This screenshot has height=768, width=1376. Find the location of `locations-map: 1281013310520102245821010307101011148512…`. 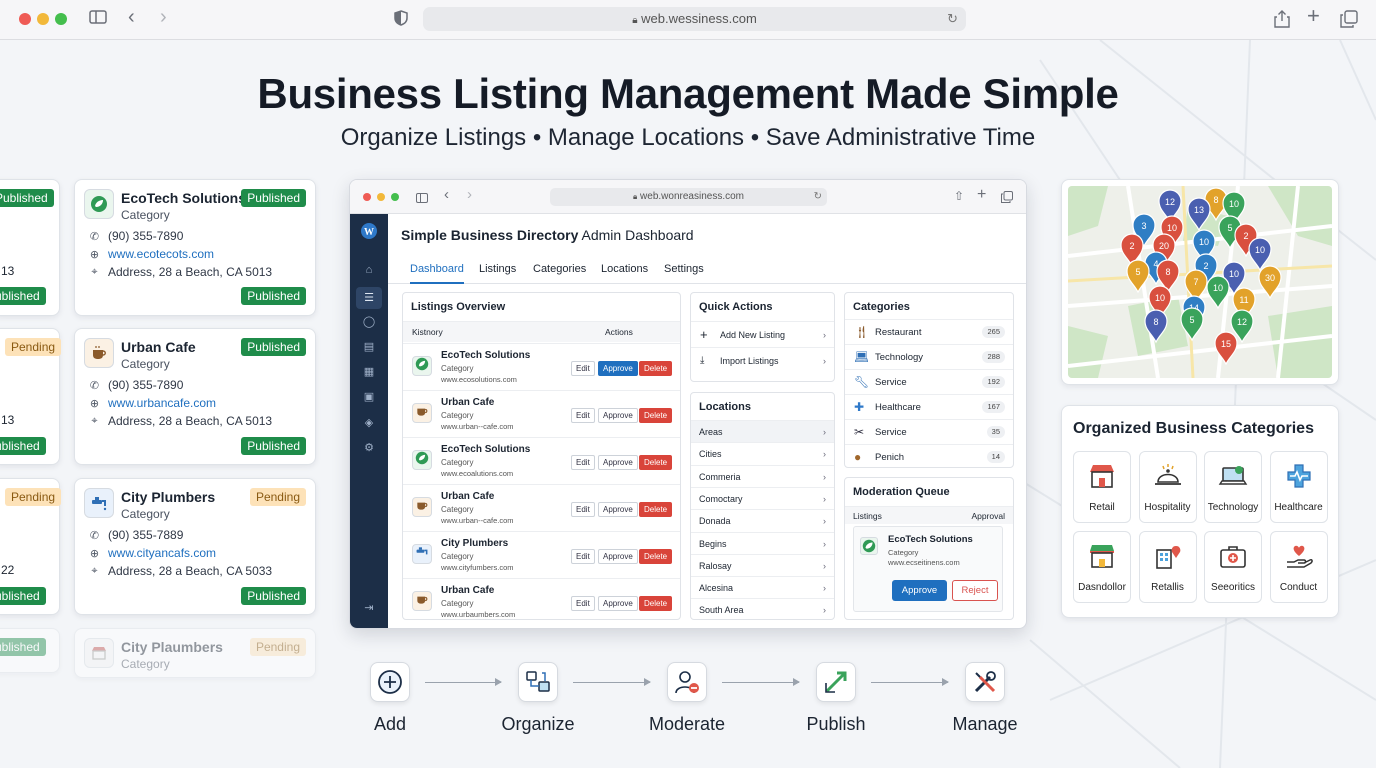

locations-map: 1281013310520102245821010307101011148512… is located at coordinates (1200, 282).